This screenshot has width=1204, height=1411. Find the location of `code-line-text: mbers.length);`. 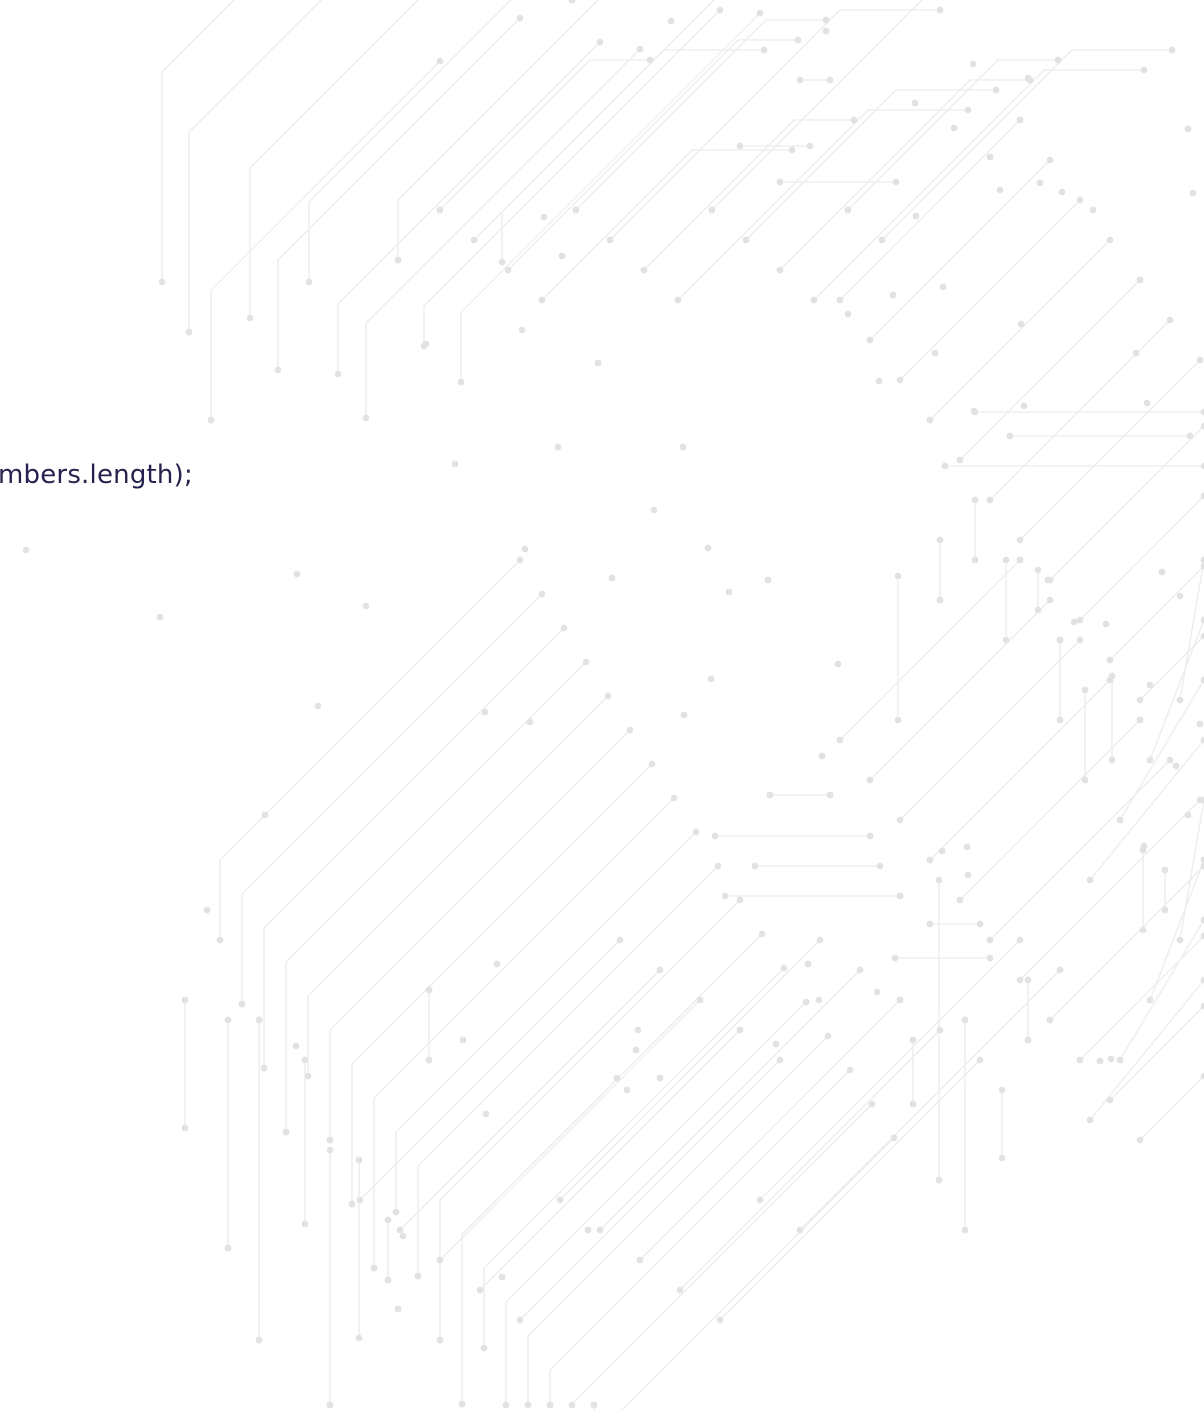

code-line-text: mbers.length); is located at coordinates (96, 475).